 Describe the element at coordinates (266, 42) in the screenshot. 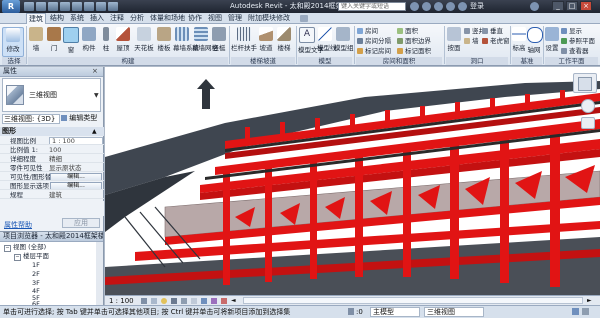

I see `ramp-button: 坡道` at that location.